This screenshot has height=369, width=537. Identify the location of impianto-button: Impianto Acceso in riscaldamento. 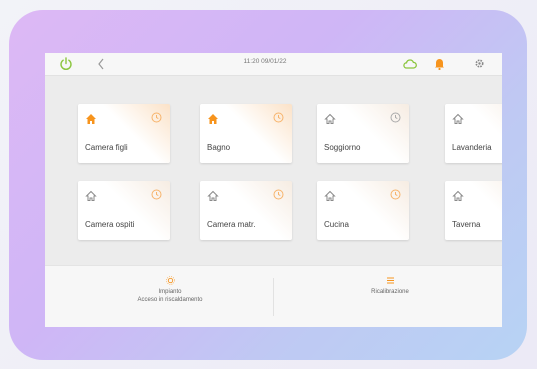
(170, 290).